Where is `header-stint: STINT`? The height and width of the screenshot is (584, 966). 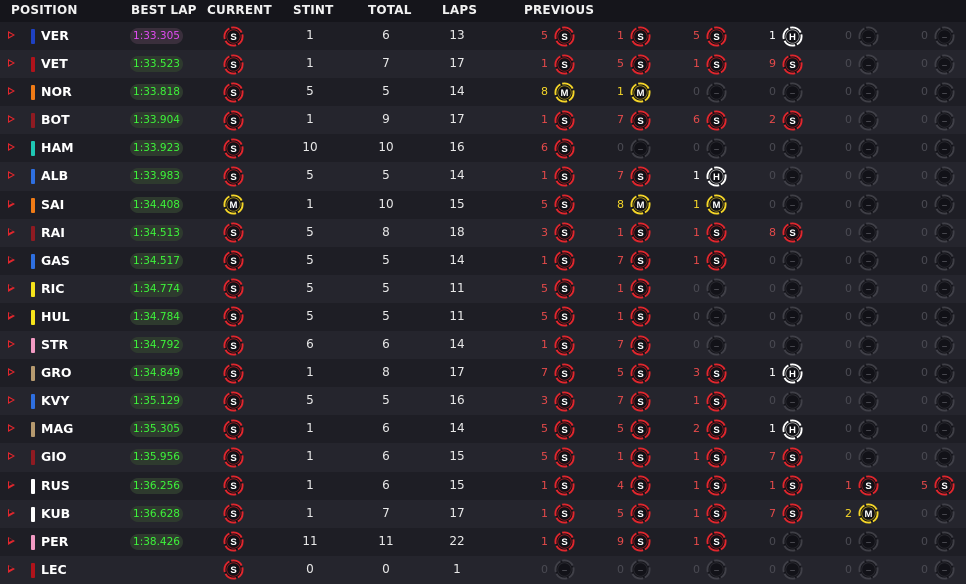
header-stint: STINT is located at coordinates (313, 10).